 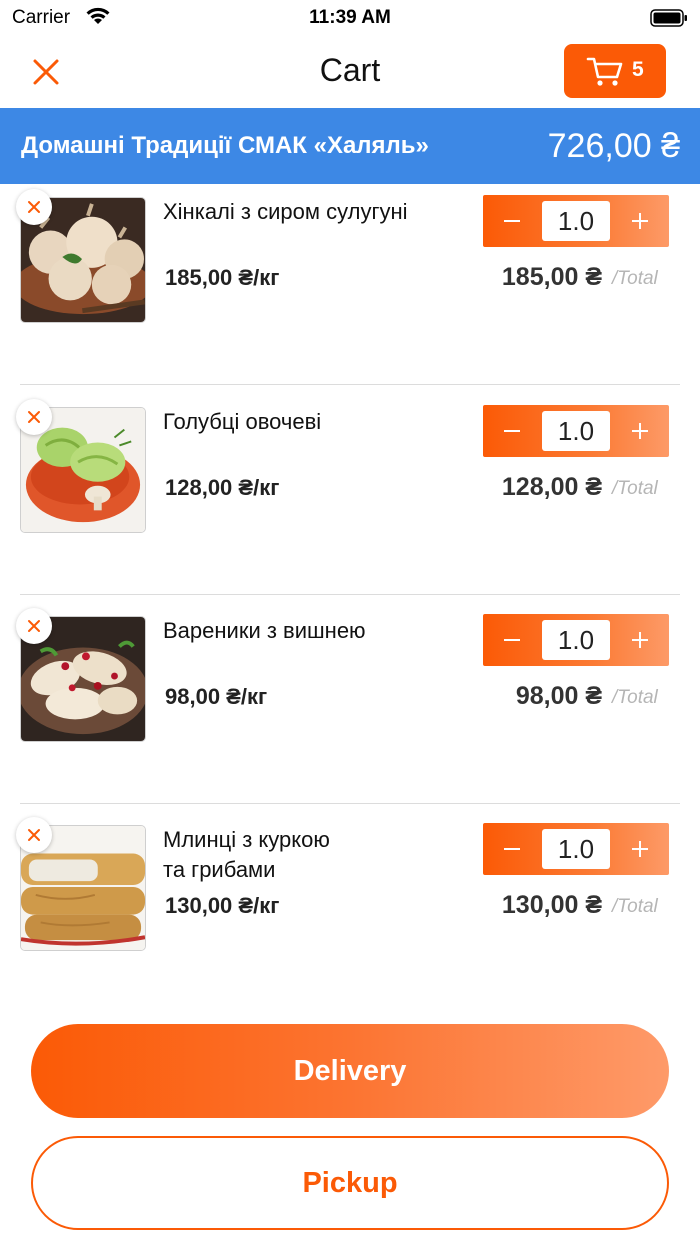 I want to click on clock: 11:39 AM, so click(x=350, y=17).